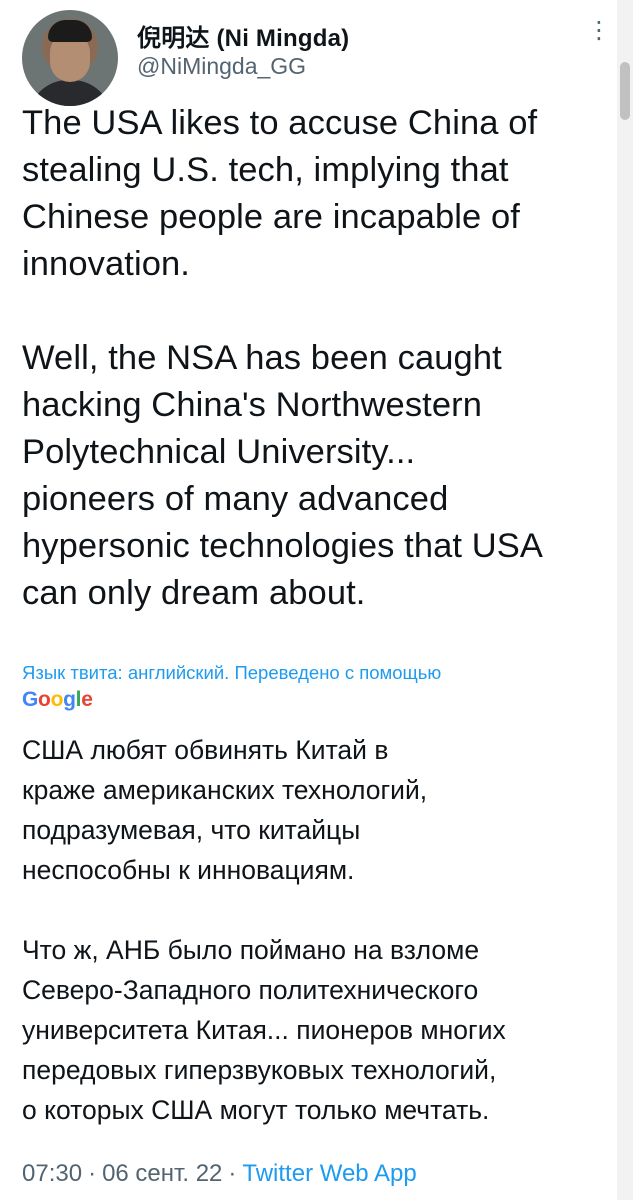  What do you see at coordinates (70, 58) in the screenshot?
I see `avatar` at bounding box center [70, 58].